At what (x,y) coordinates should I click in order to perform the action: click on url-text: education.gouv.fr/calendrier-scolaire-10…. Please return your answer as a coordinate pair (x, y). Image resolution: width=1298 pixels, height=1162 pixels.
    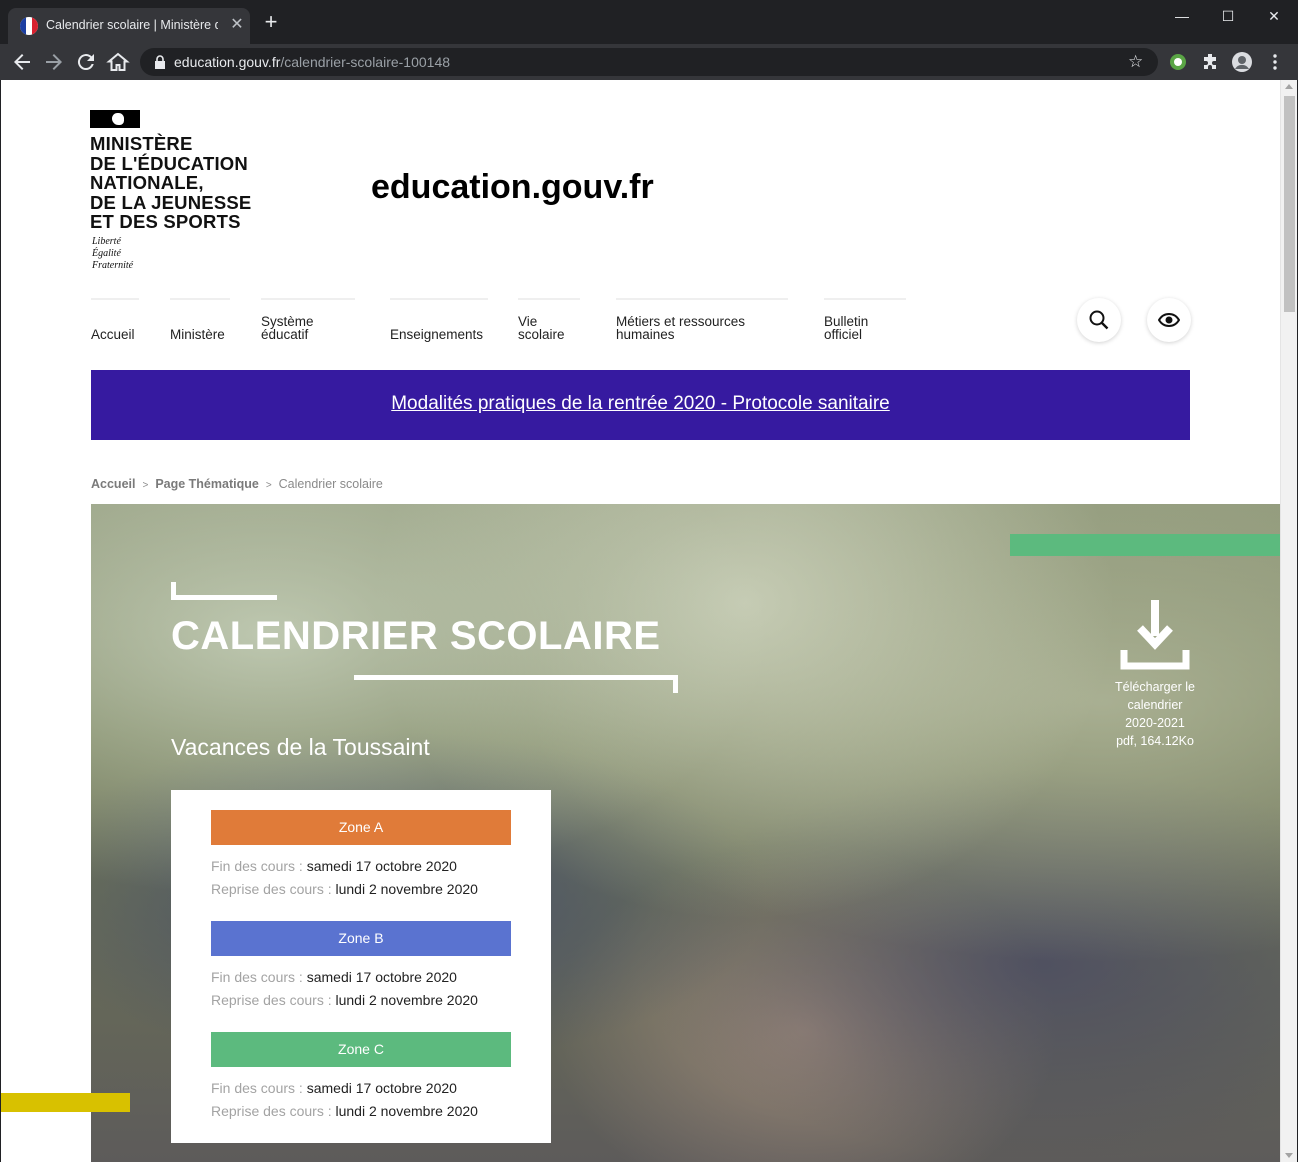
    Looking at the image, I should click on (312, 62).